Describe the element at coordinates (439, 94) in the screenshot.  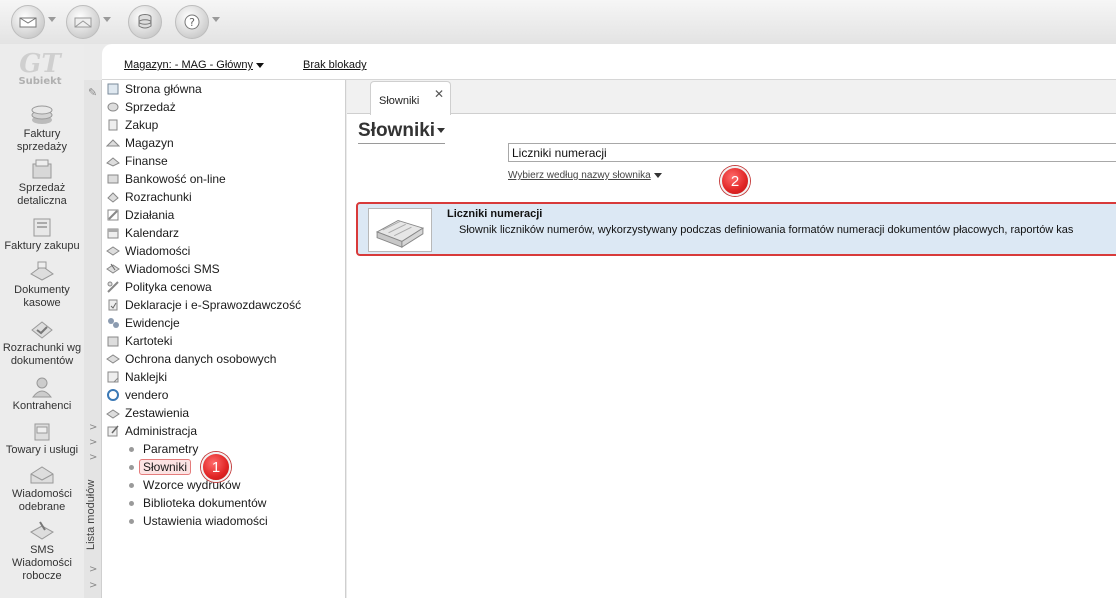
I see `close-icon: ✕` at that location.